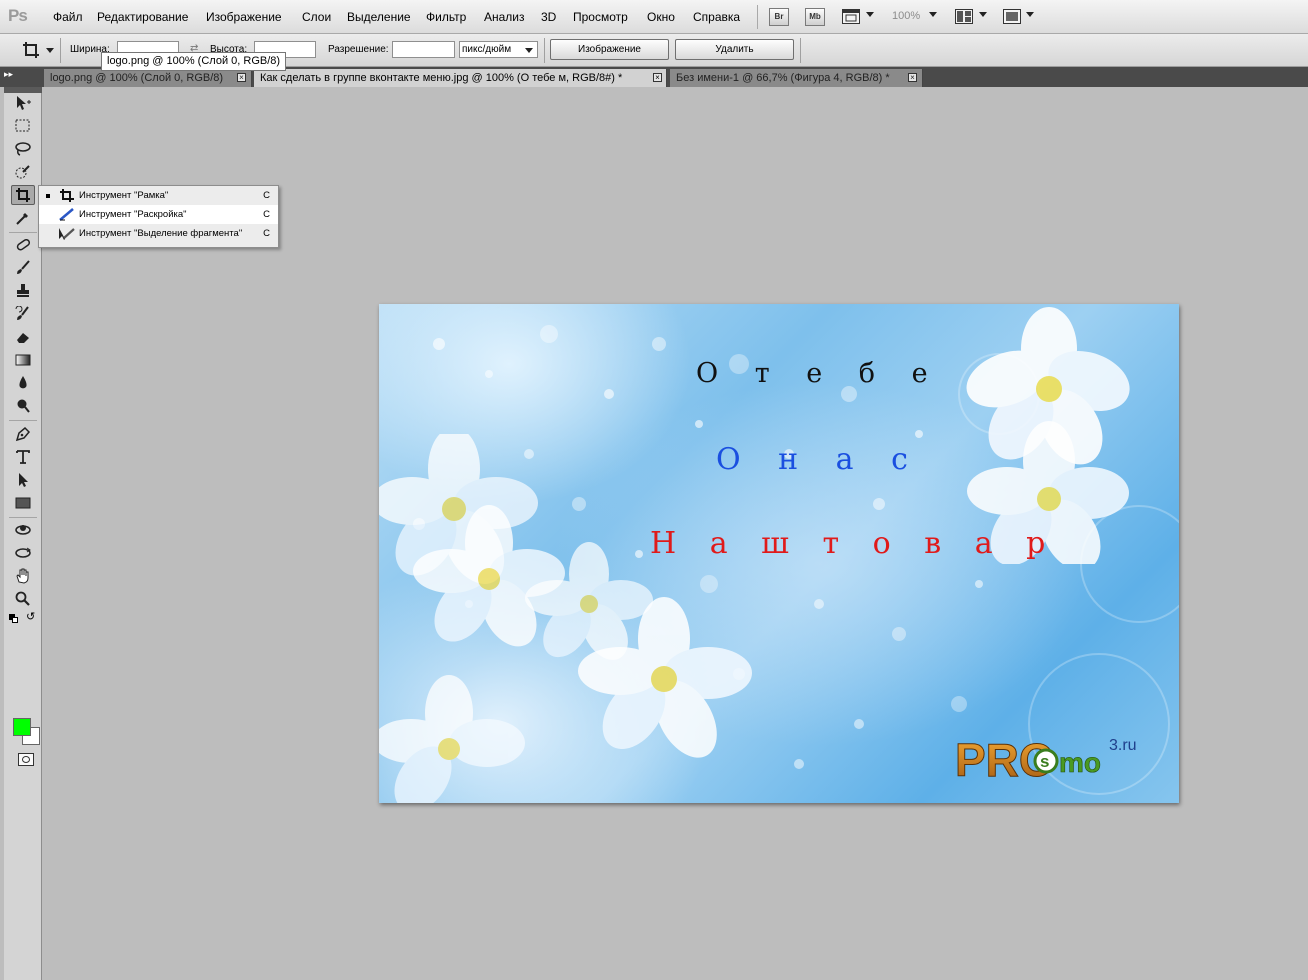  I want to click on hand-tool-icon, so click(23, 576).